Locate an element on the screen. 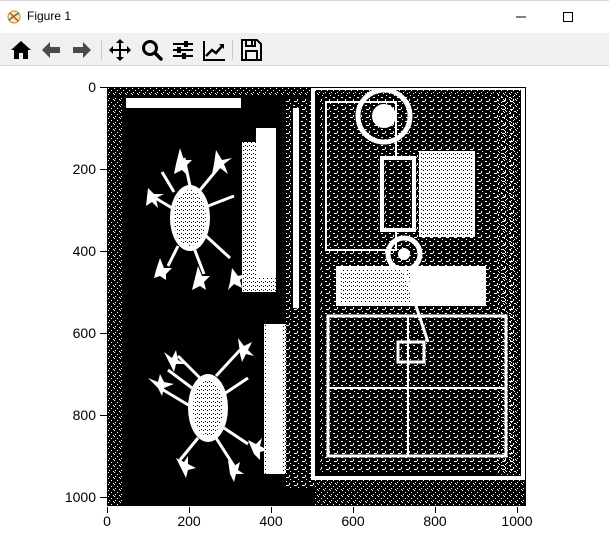 The height and width of the screenshot is (542, 609). floppy-disk-icon is located at coordinates (251, 50).